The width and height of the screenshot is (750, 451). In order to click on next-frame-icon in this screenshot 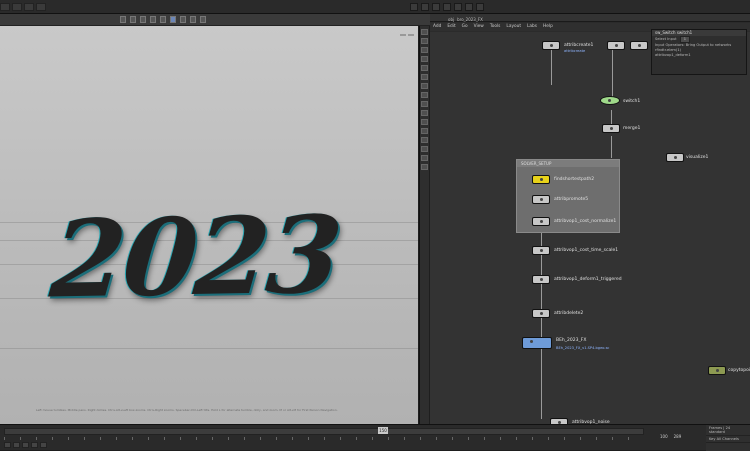, I will do `click(34, 445)`.